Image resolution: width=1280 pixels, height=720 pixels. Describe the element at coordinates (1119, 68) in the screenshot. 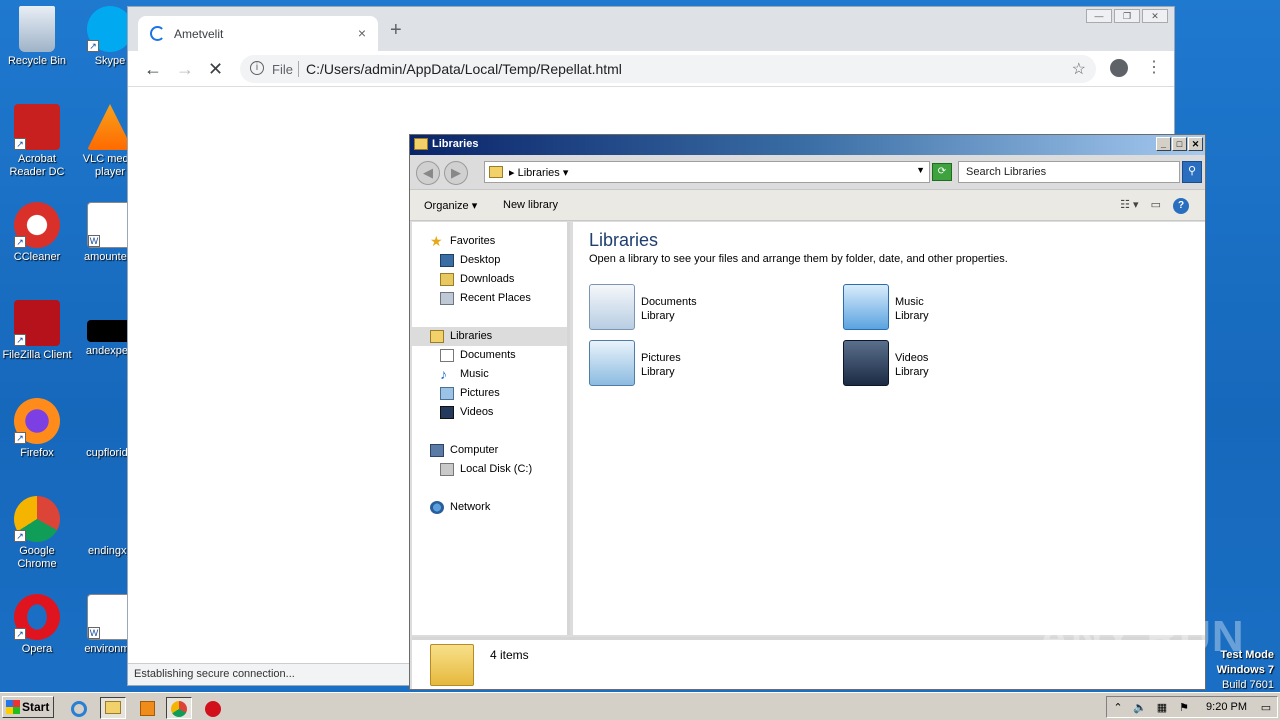

I see `account-icon` at that location.